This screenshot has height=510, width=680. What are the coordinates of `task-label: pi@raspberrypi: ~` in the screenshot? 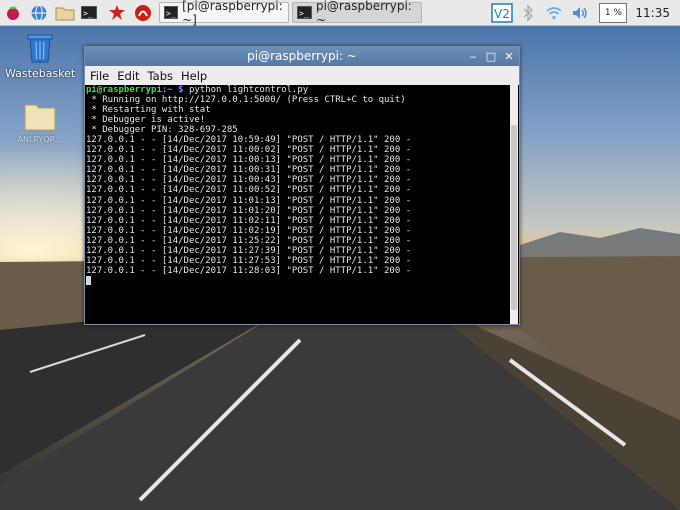 It's located at (363, 13).